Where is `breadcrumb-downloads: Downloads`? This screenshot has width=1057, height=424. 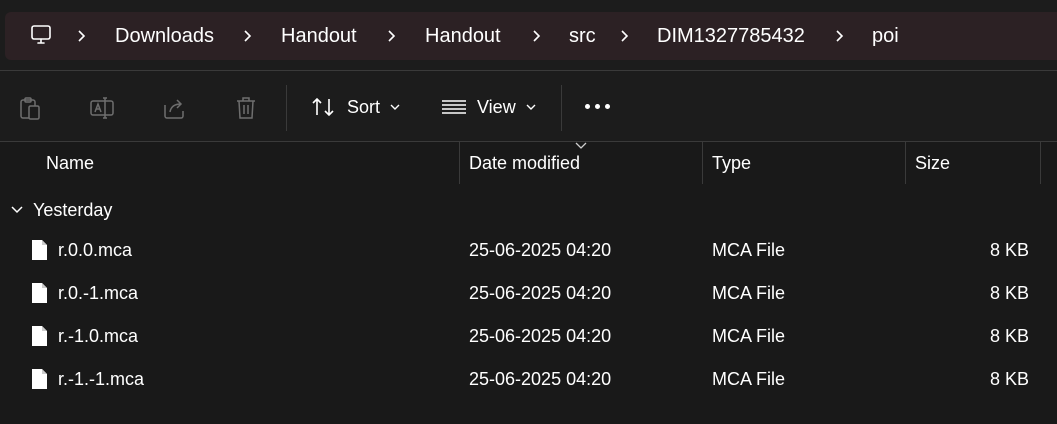 breadcrumb-downloads: Downloads is located at coordinates (164, 36).